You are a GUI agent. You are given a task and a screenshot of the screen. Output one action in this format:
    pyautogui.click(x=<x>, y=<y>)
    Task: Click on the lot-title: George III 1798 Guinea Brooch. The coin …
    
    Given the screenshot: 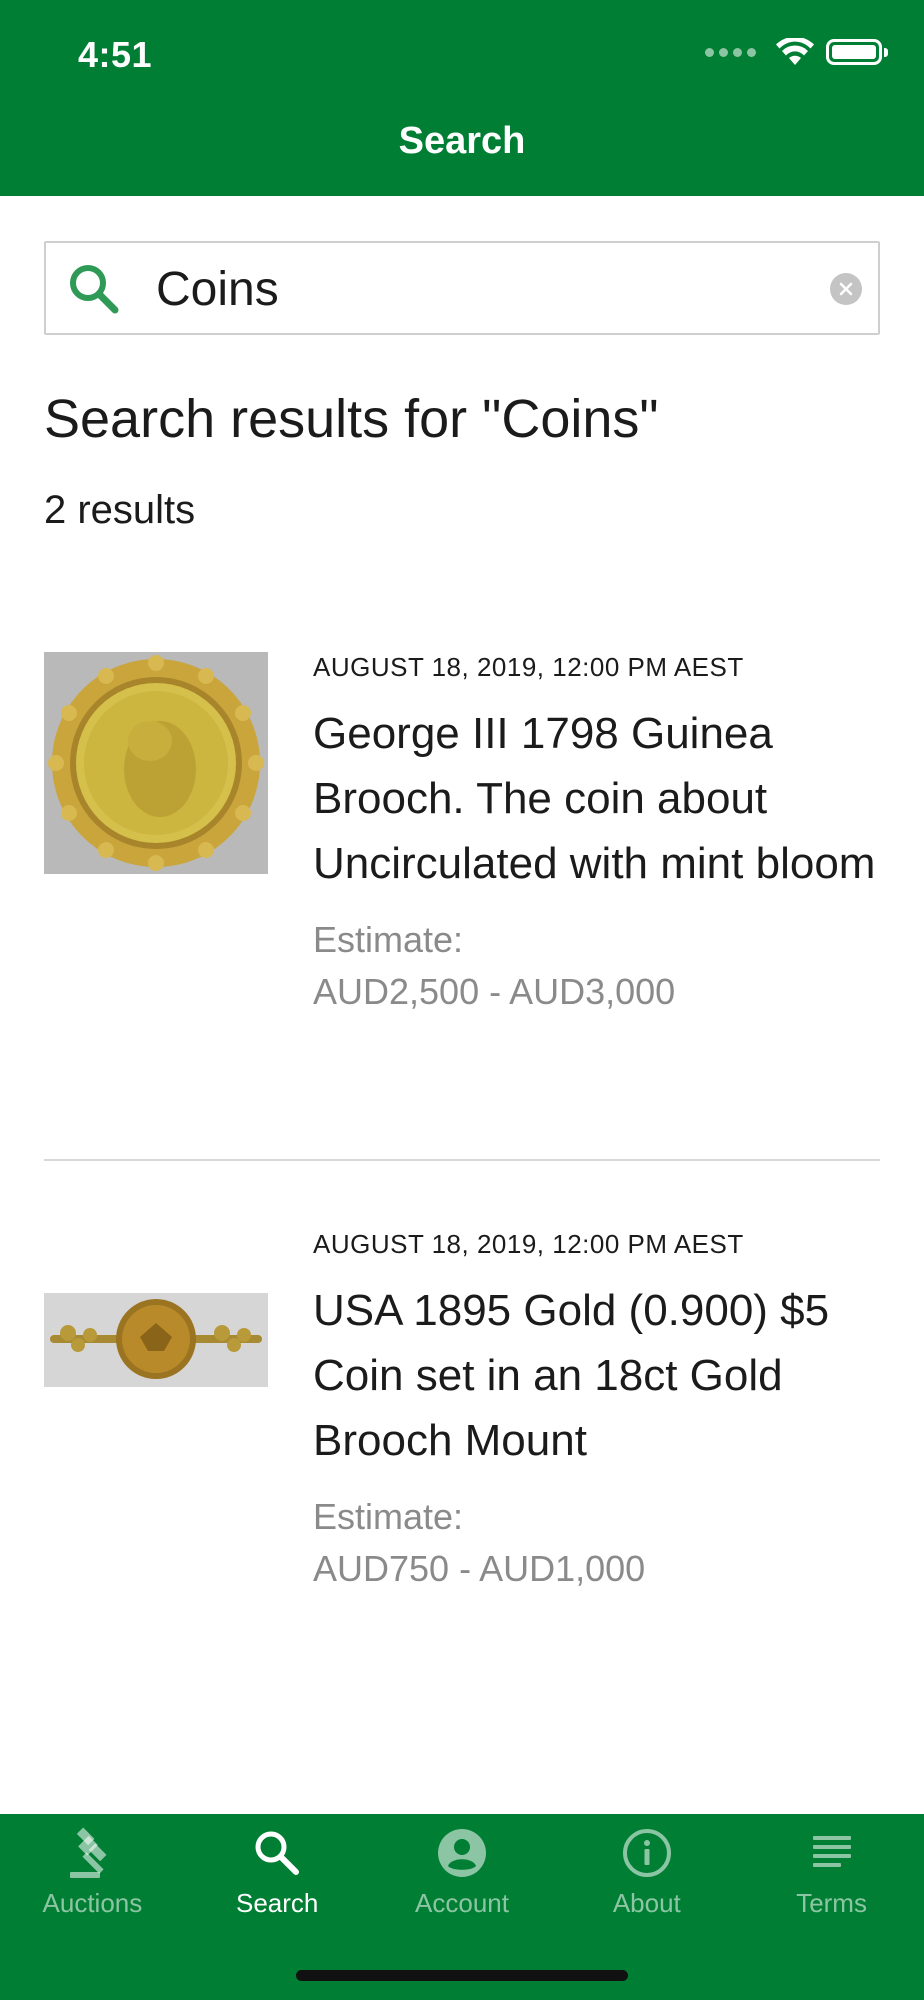 What is the action you would take?
    pyautogui.click(x=596, y=798)
    